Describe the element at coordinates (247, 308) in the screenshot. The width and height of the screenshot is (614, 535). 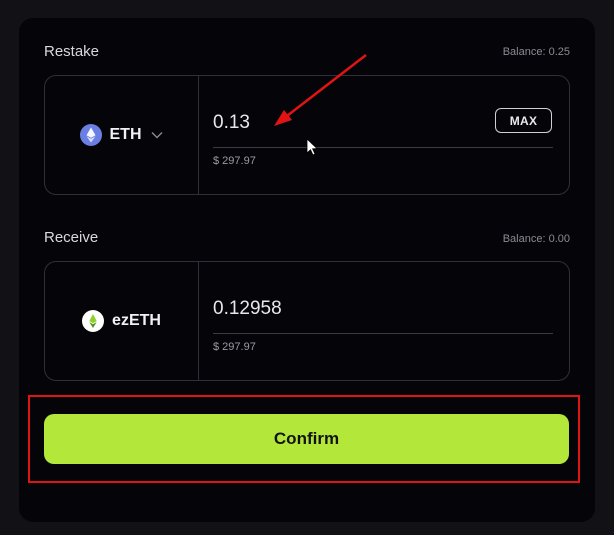
I see `receive-amount: 0.12958` at that location.